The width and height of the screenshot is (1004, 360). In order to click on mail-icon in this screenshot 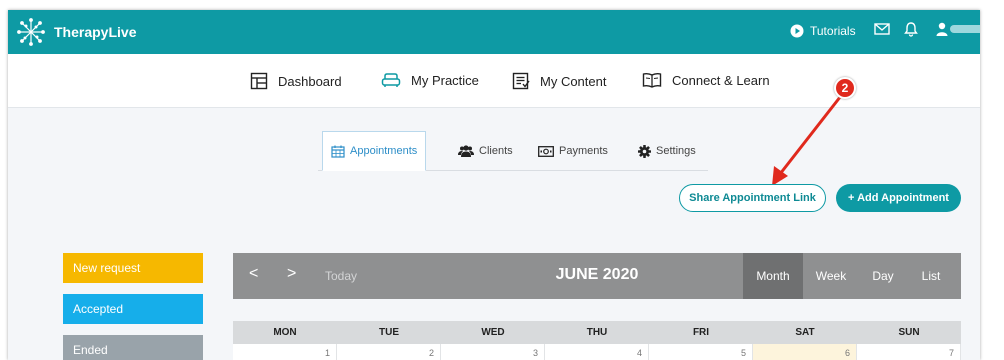, I will do `click(882, 29)`.